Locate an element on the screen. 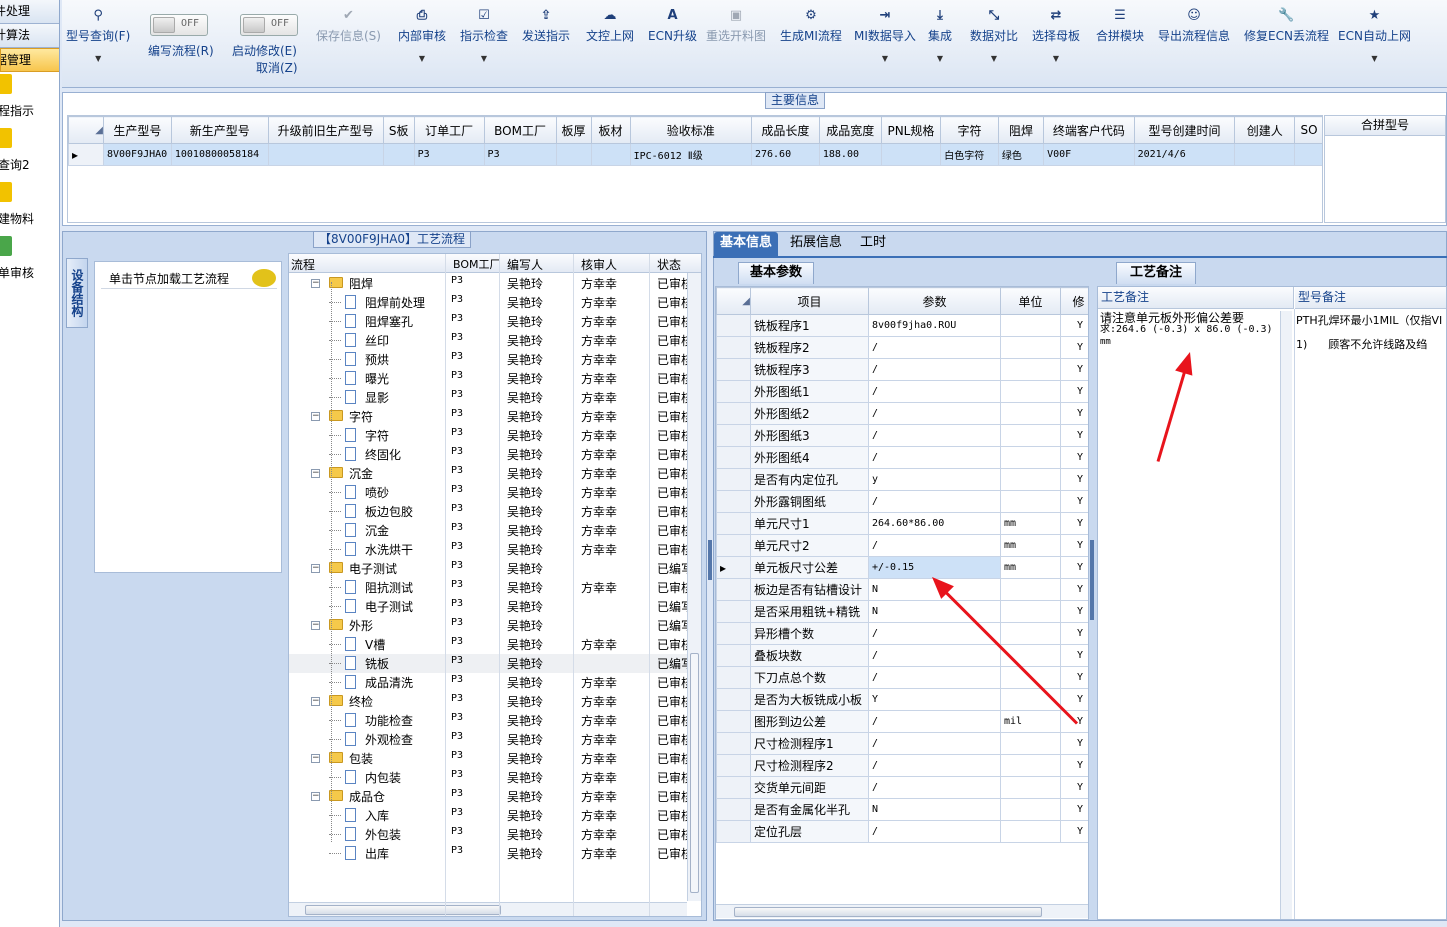  column-header: 验收标准 is located at coordinates (690, 130).